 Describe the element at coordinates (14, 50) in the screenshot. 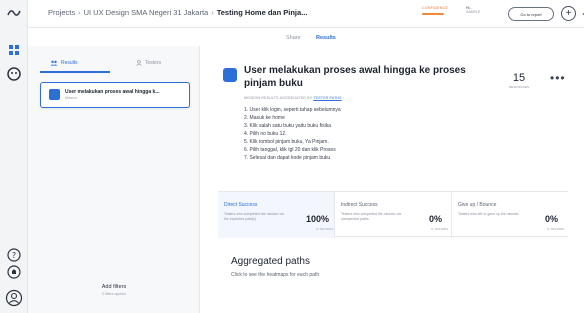

I see `grid-icon` at that location.